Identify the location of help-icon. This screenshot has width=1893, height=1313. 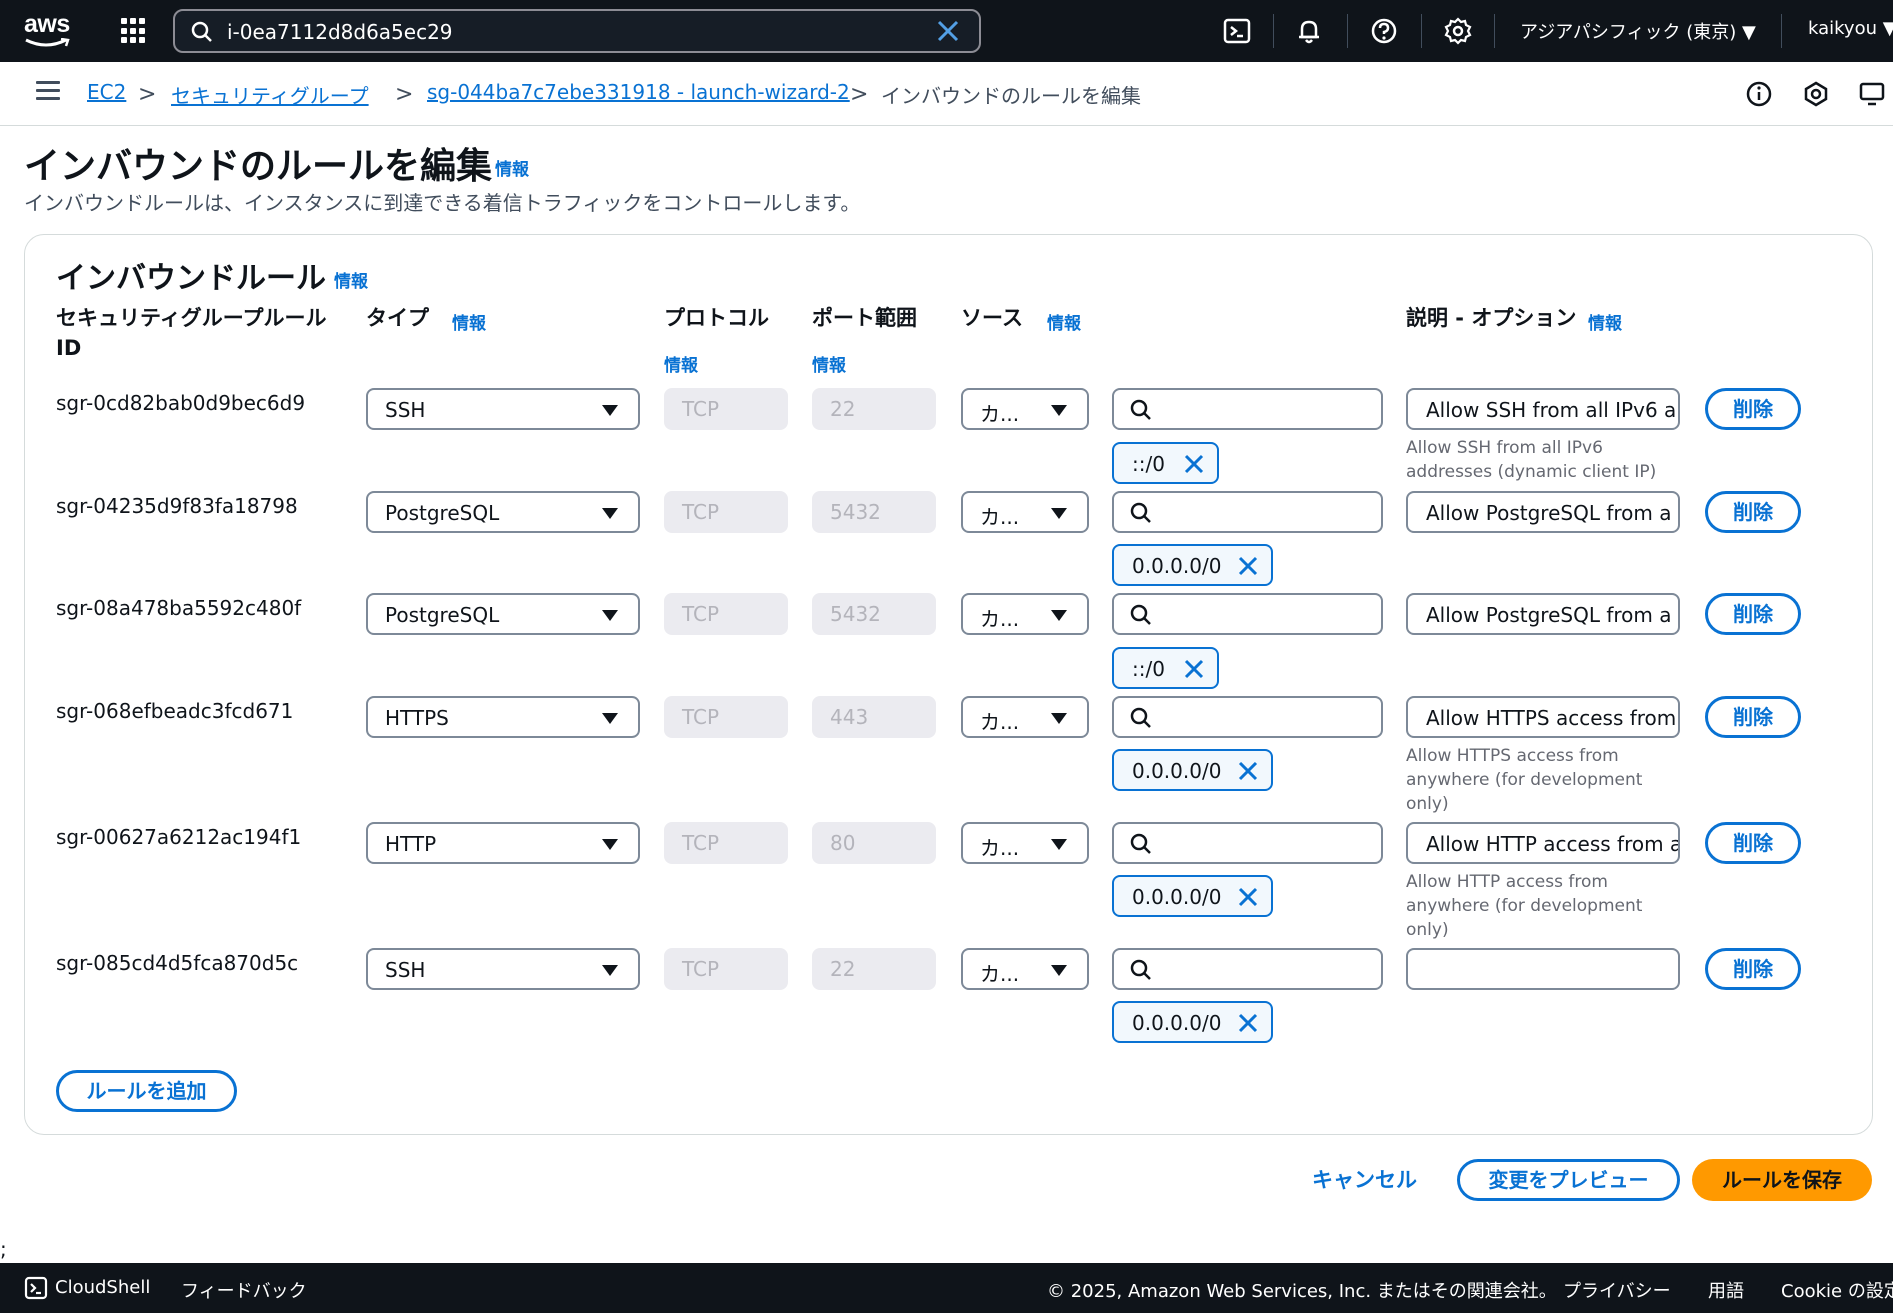
(1384, 31).